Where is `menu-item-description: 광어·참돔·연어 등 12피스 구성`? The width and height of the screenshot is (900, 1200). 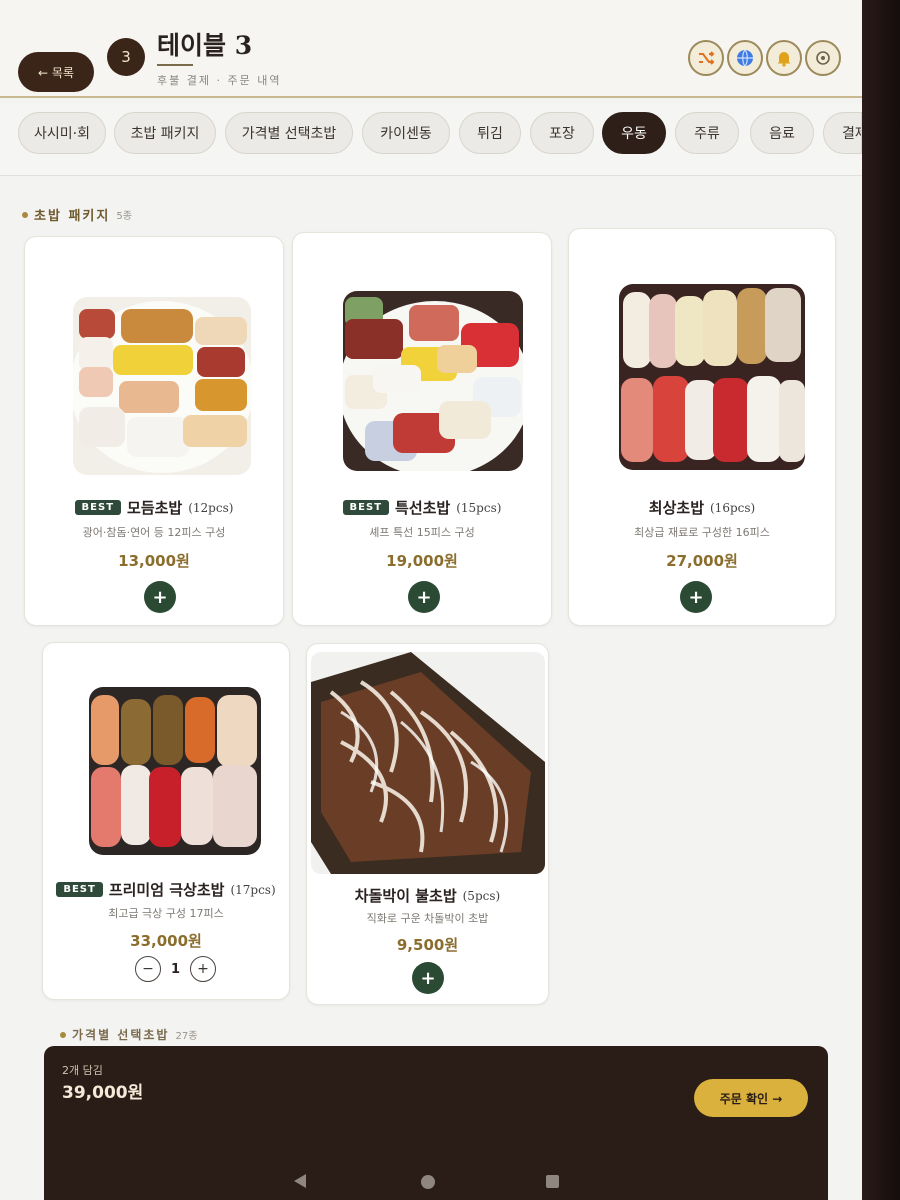
menu-item-description: 광어·참돔·연어 등 12피스 구성 is located at coordinates (154, 532).